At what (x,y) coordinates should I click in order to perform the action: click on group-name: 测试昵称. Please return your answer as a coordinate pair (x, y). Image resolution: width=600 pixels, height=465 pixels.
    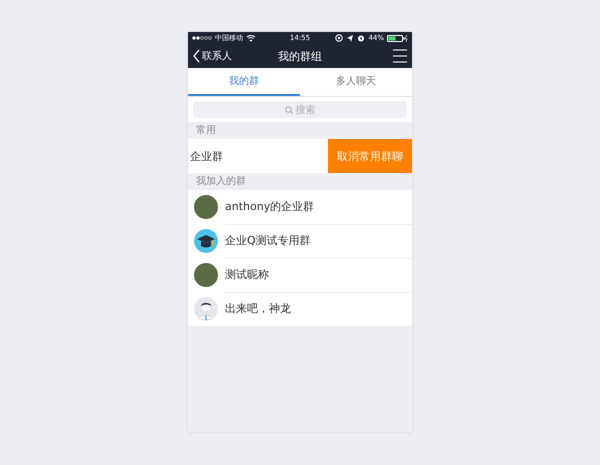
    Looking at the image, I should click on (247, 274).